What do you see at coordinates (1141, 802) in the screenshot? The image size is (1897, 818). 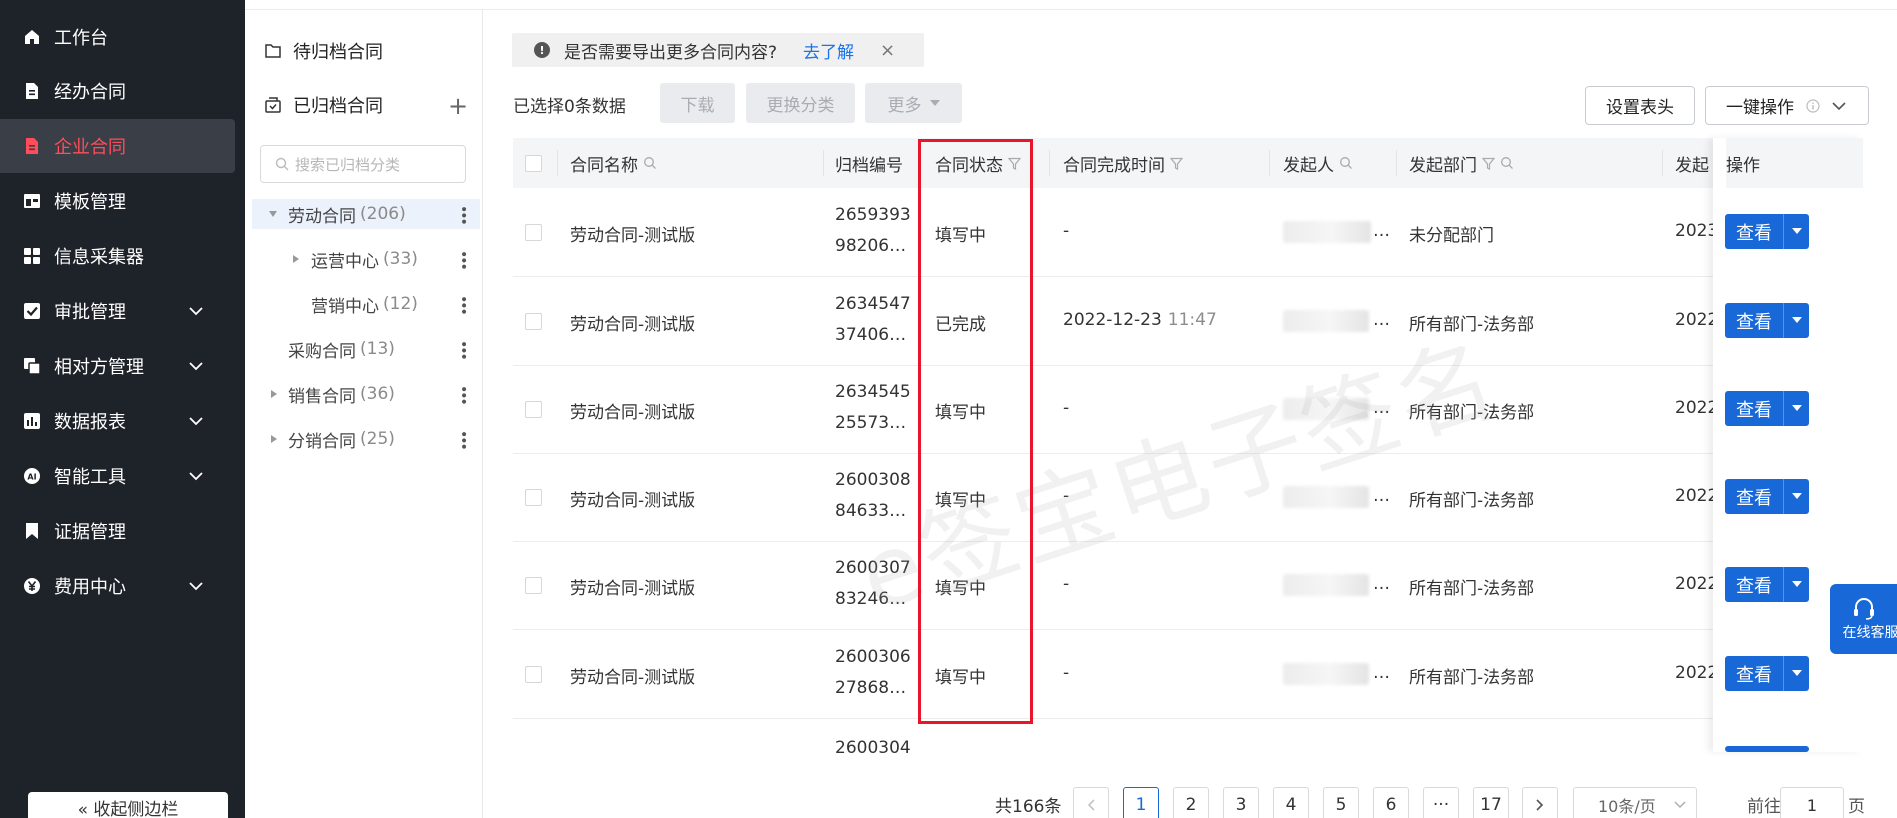 I see `page-button: 1` at bounding box center [1141, 802].